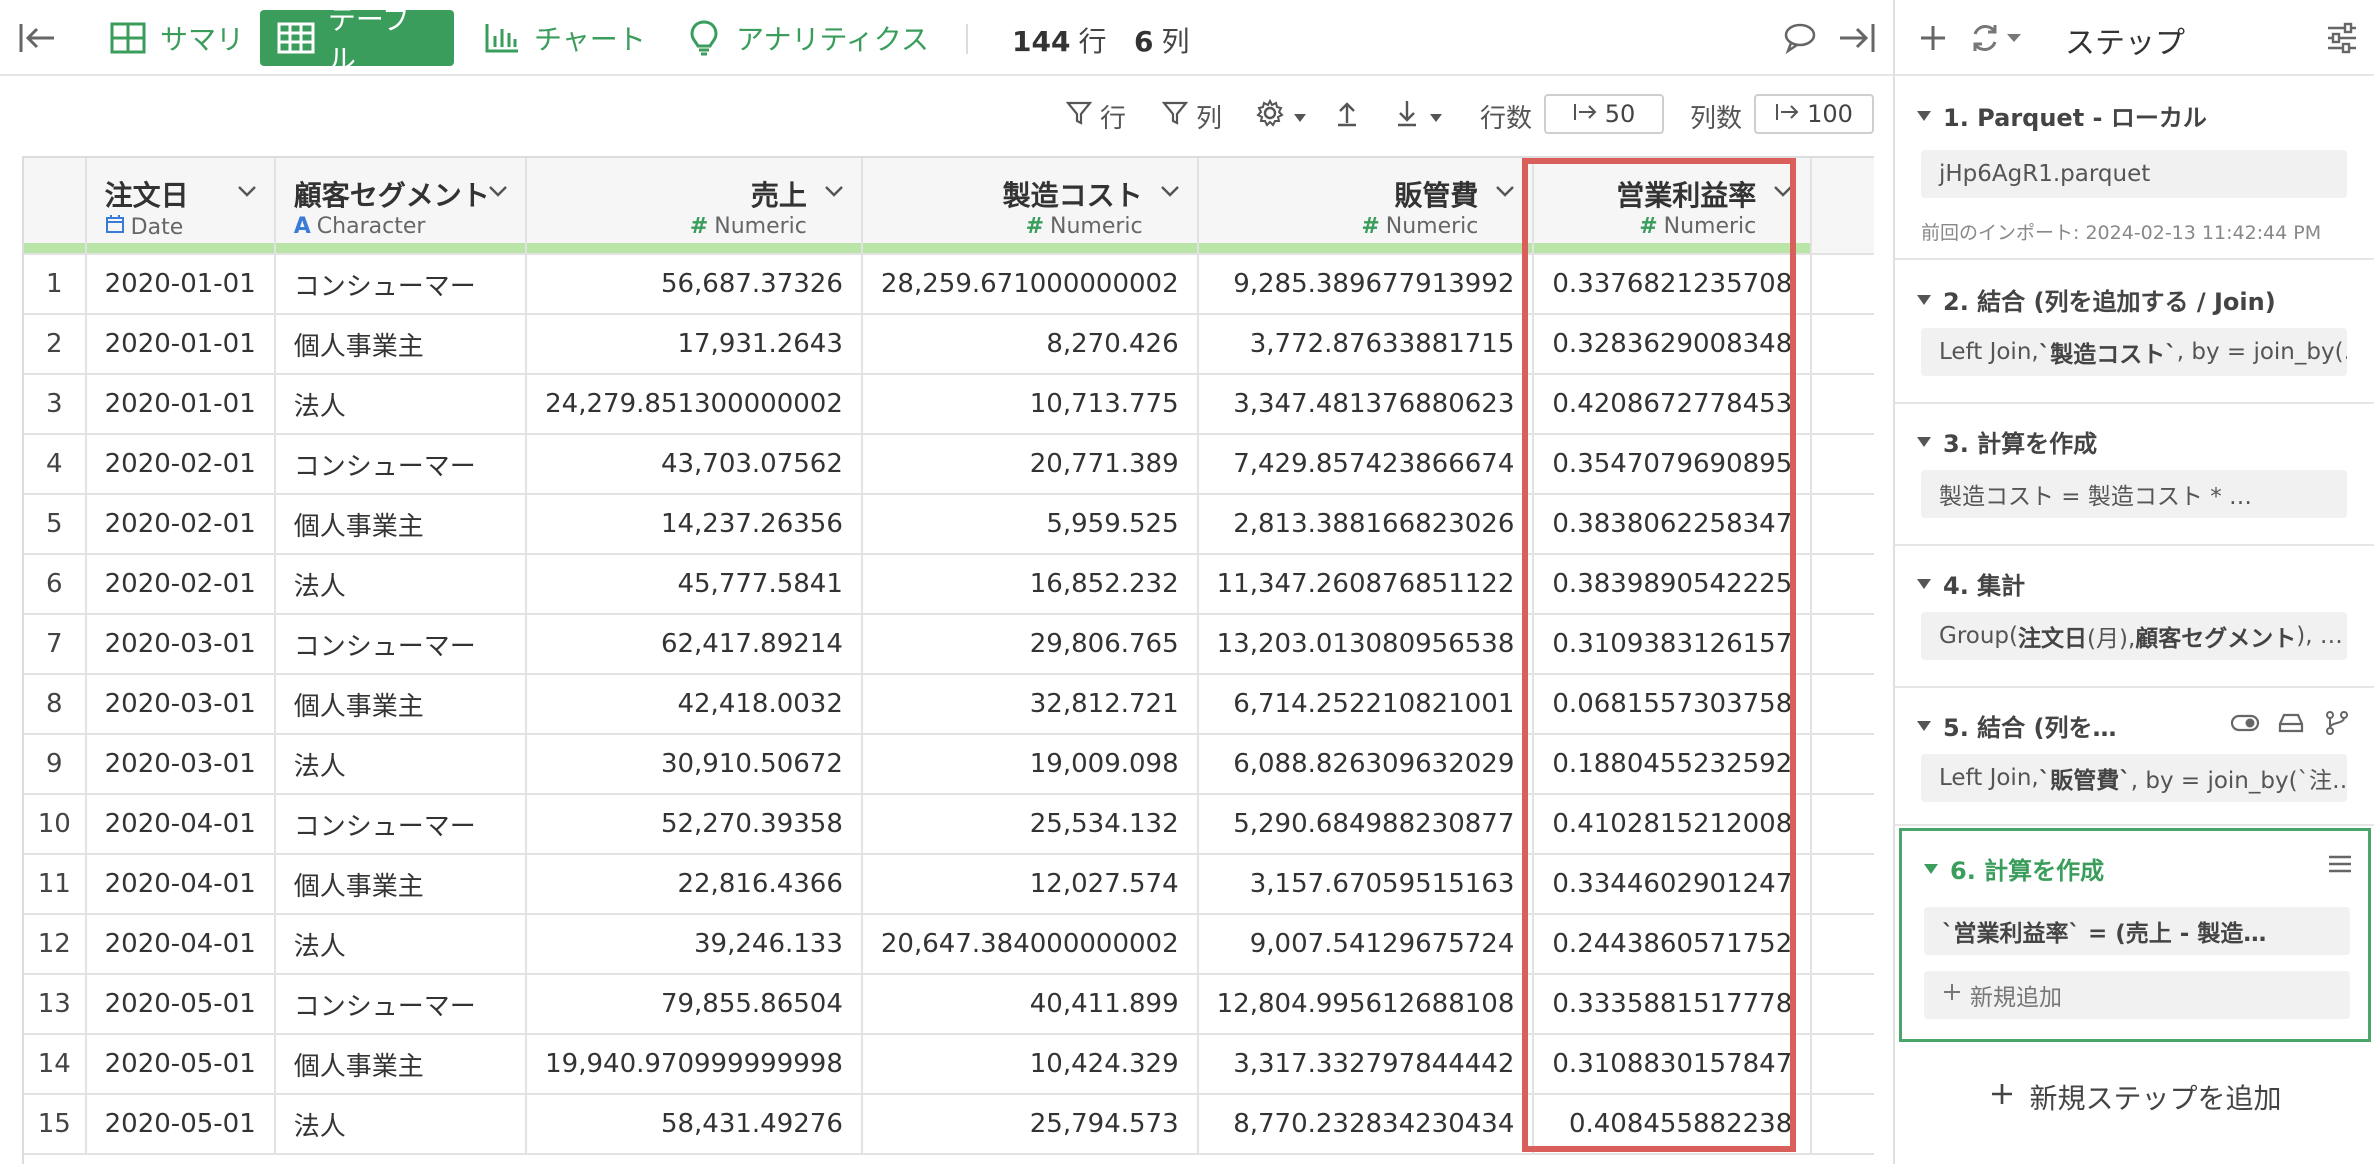  What do you see at coordinates (1673, 1004) in the screenshot?
I see `cell-operating-margin: 0.3335881517778` at bounding box center [1673, 1004].